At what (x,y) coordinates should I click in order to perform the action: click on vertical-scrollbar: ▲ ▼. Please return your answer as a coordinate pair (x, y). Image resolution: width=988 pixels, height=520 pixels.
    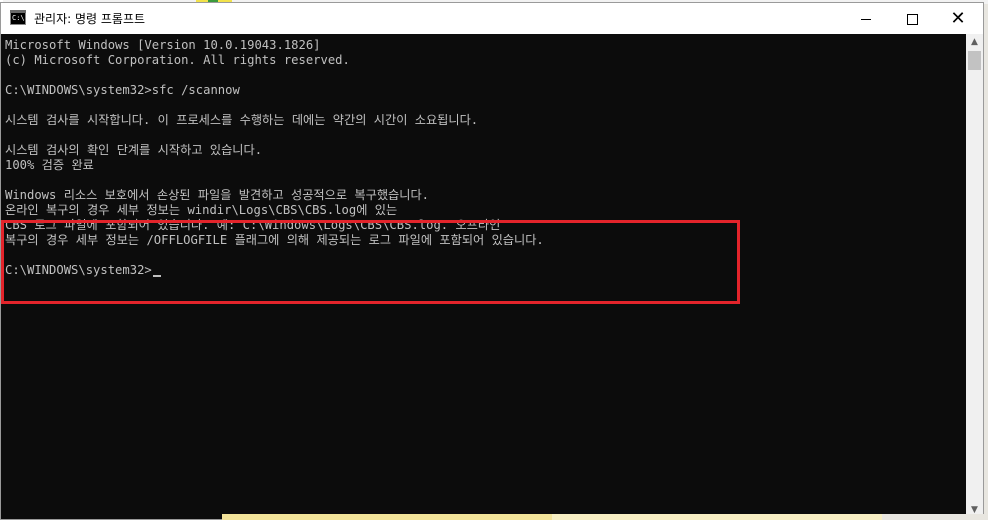
    Looking at the image, I should click on (974, 276).